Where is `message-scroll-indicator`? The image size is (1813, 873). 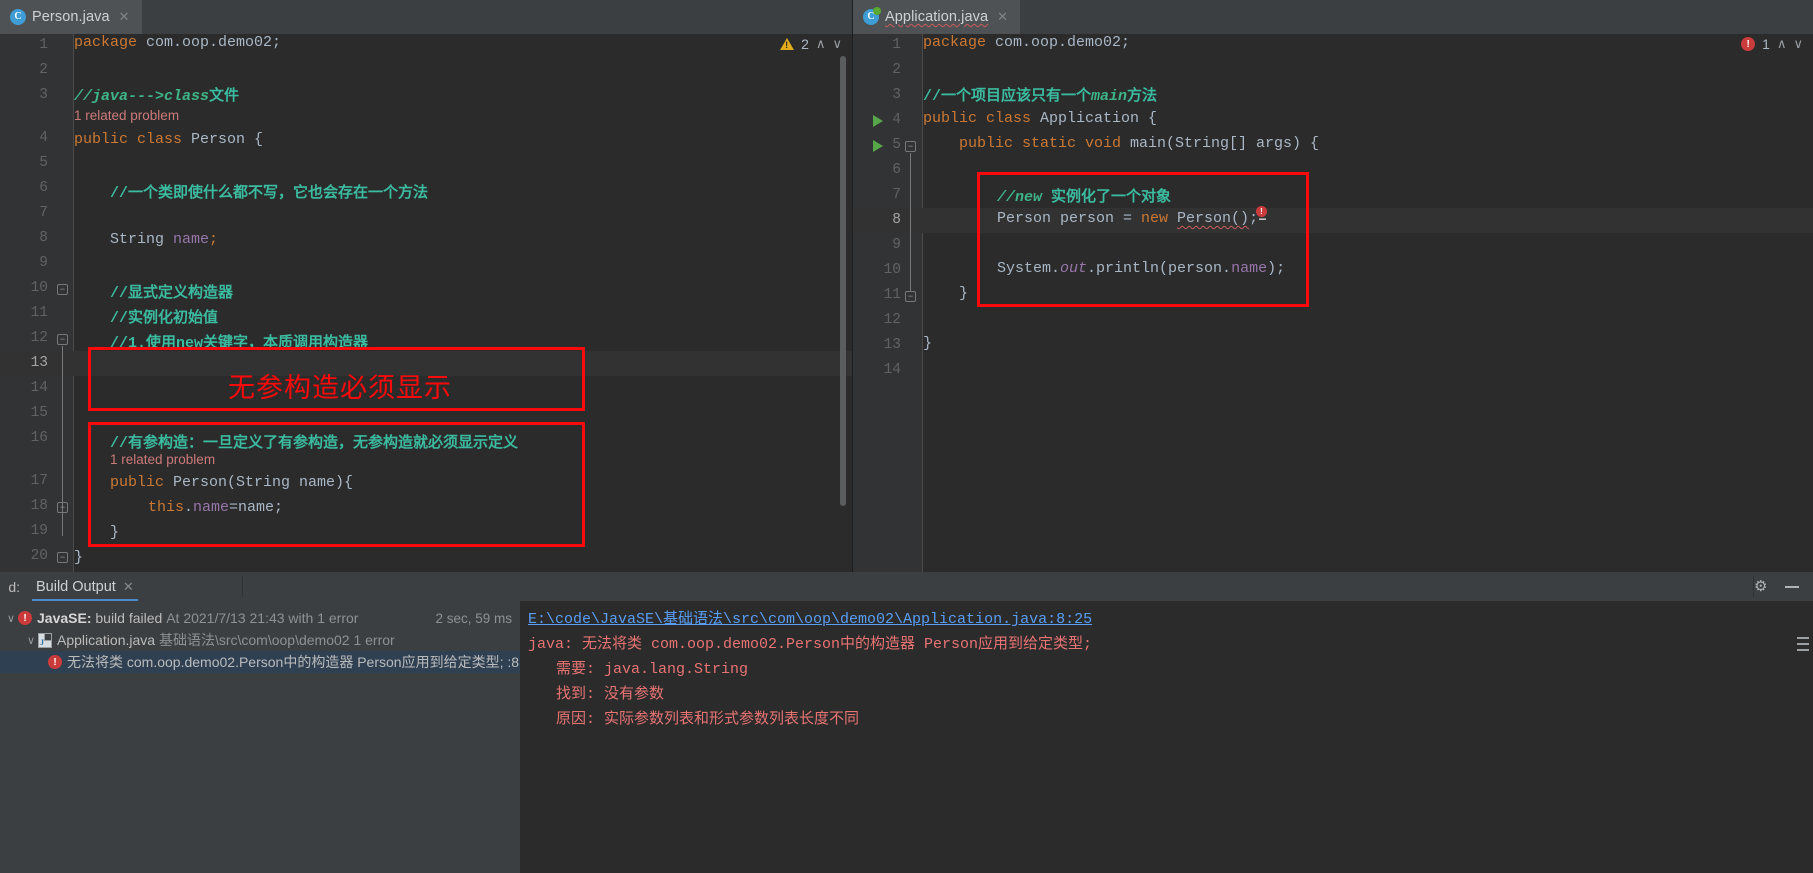
message-scroll-indicator is located at coordinates (1803, 650).